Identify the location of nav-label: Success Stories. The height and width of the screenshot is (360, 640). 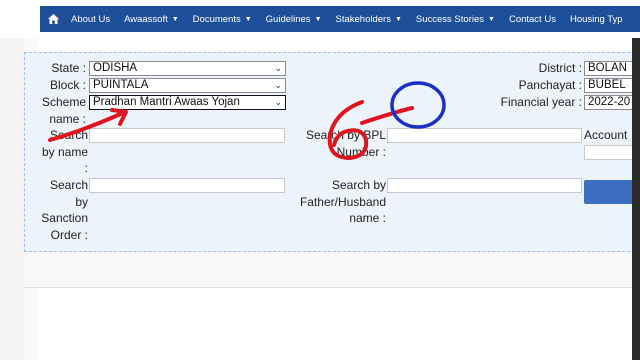
(450, 19).